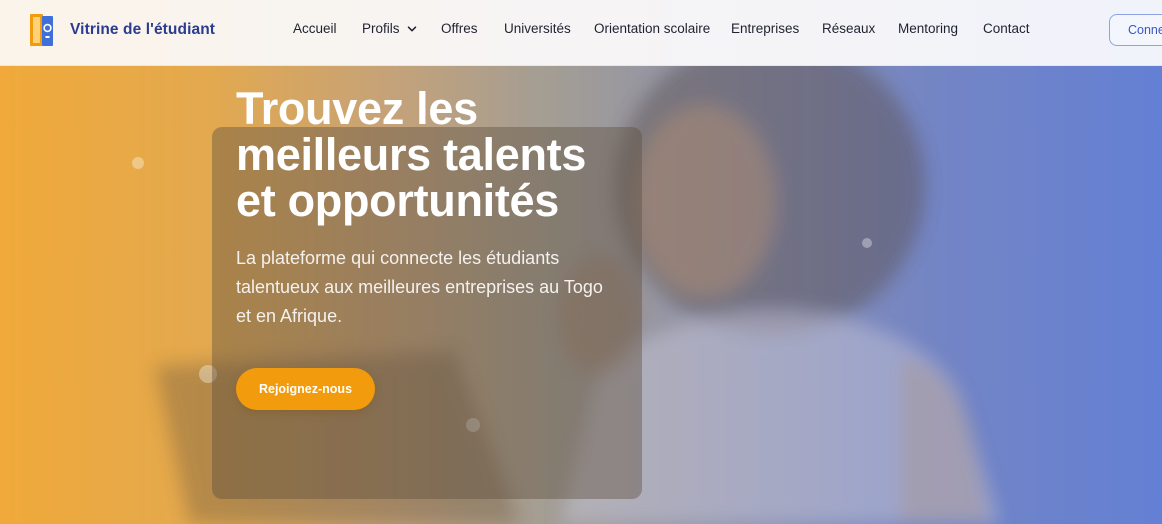  What do you see at coordinates (652, 28) in the screenshot?
I see `nav-item-orientation-scolaire: Orientation scolaire` at bounding box center [652, 28].